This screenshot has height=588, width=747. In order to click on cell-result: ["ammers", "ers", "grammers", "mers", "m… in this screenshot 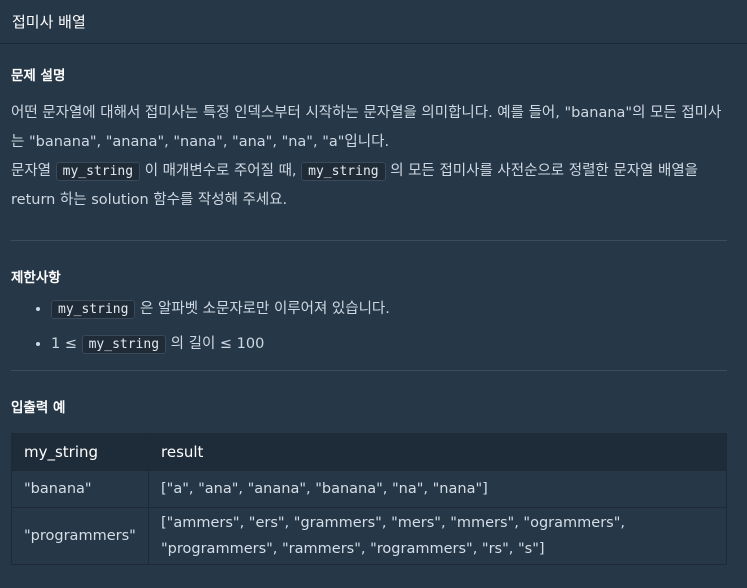, I will do `click(437, 536)`.